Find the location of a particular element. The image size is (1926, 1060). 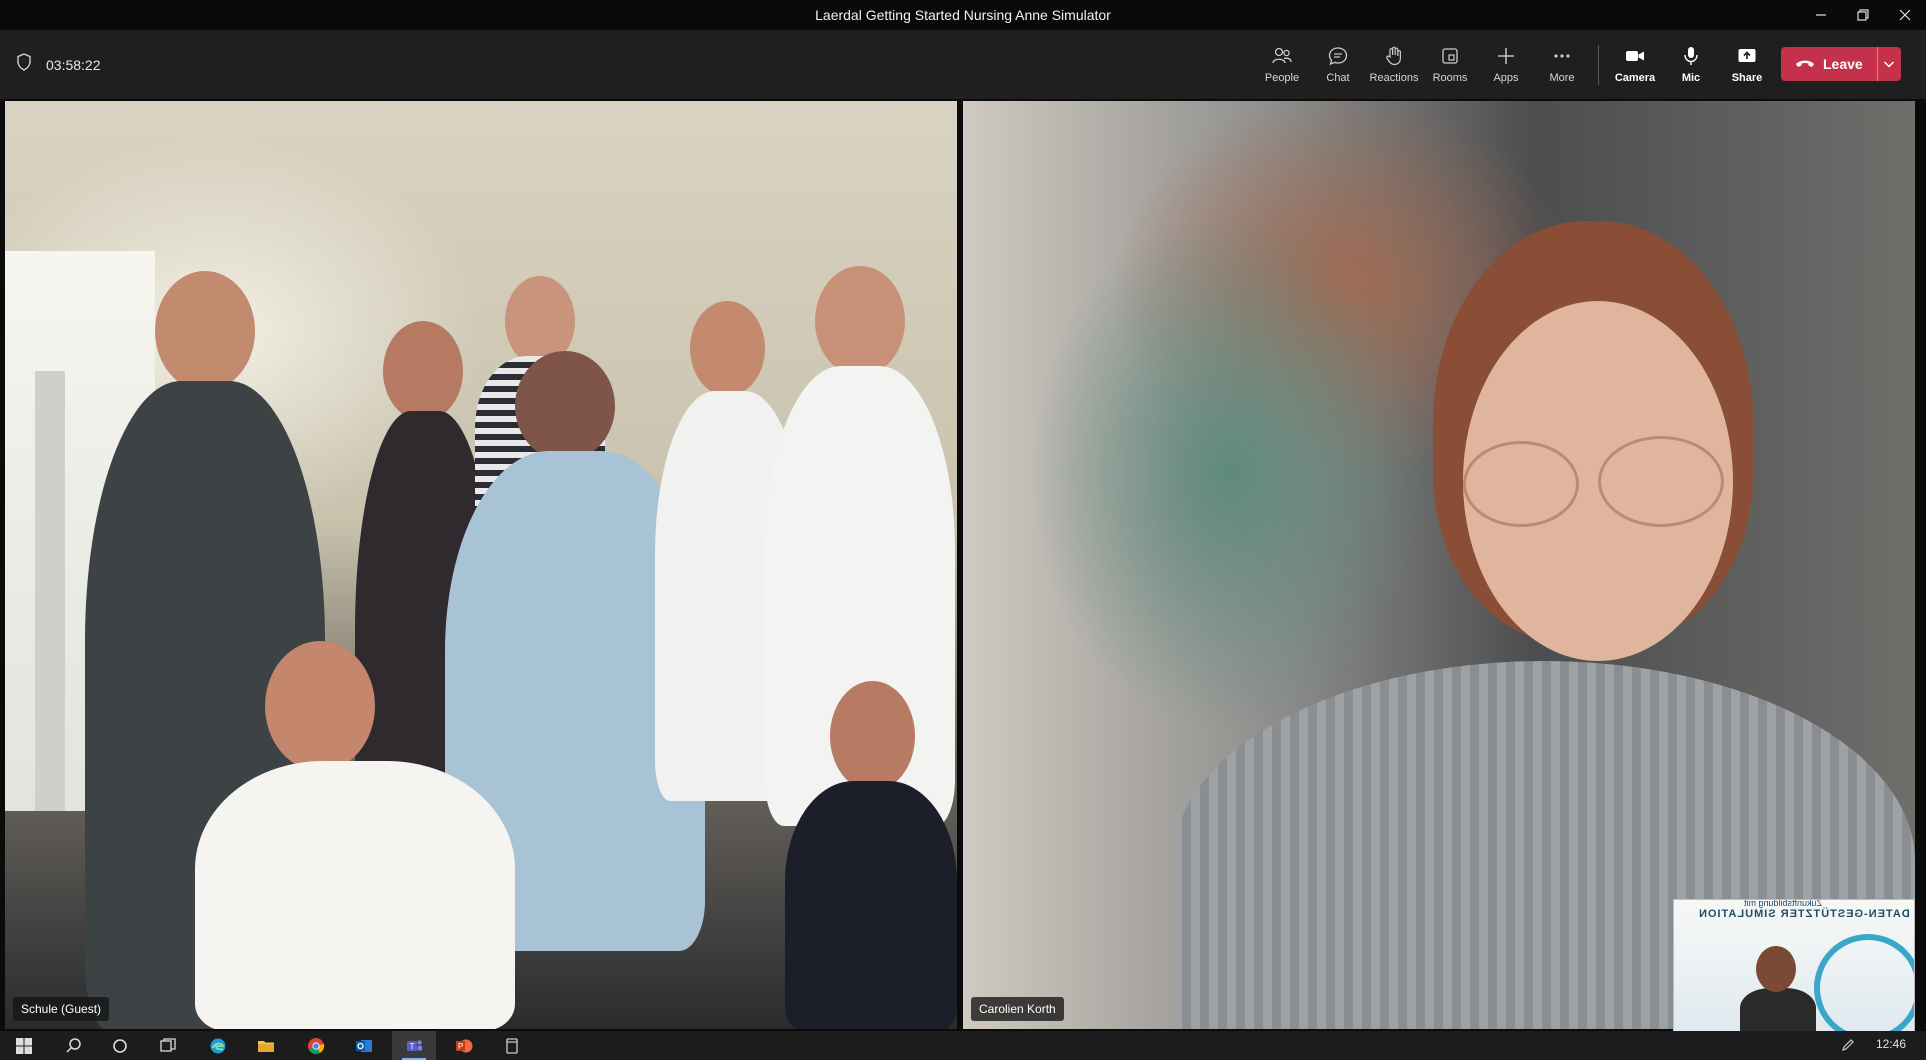

file-explorer-icon is located at coordinates (266, 1046).